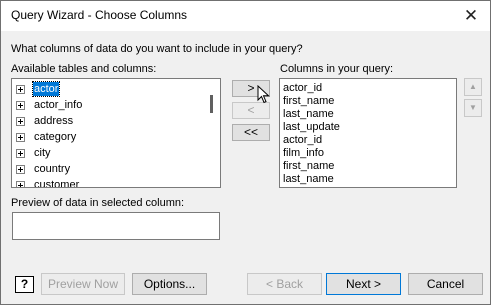 The width and height of the screenshot is (491, 305). Describe the element at coordinates (58, 105) in the screenshot. I see `tree-item-label: actor_info` at that location.